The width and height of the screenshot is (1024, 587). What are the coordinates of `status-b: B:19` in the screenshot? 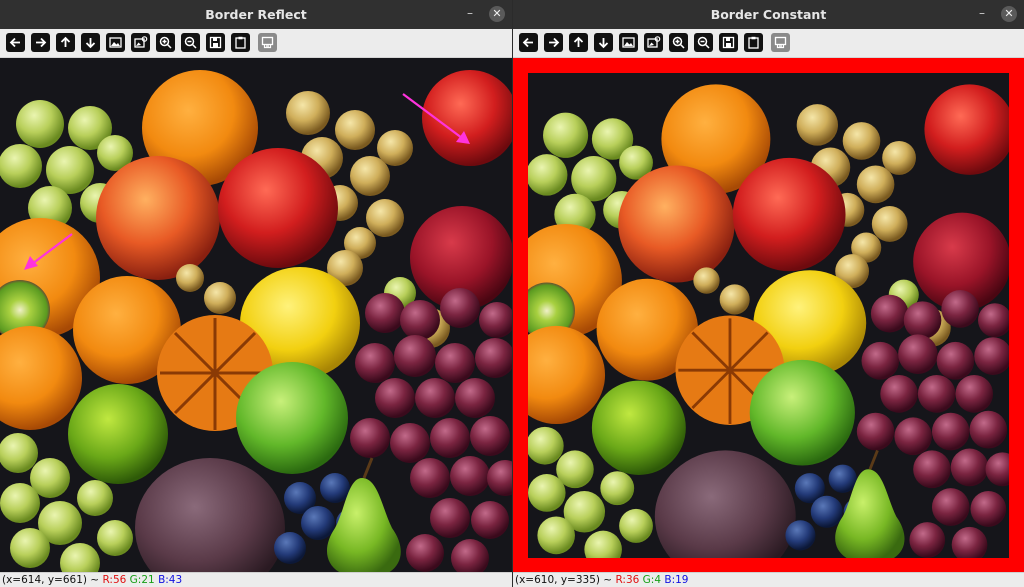 It's located at (676, 580).